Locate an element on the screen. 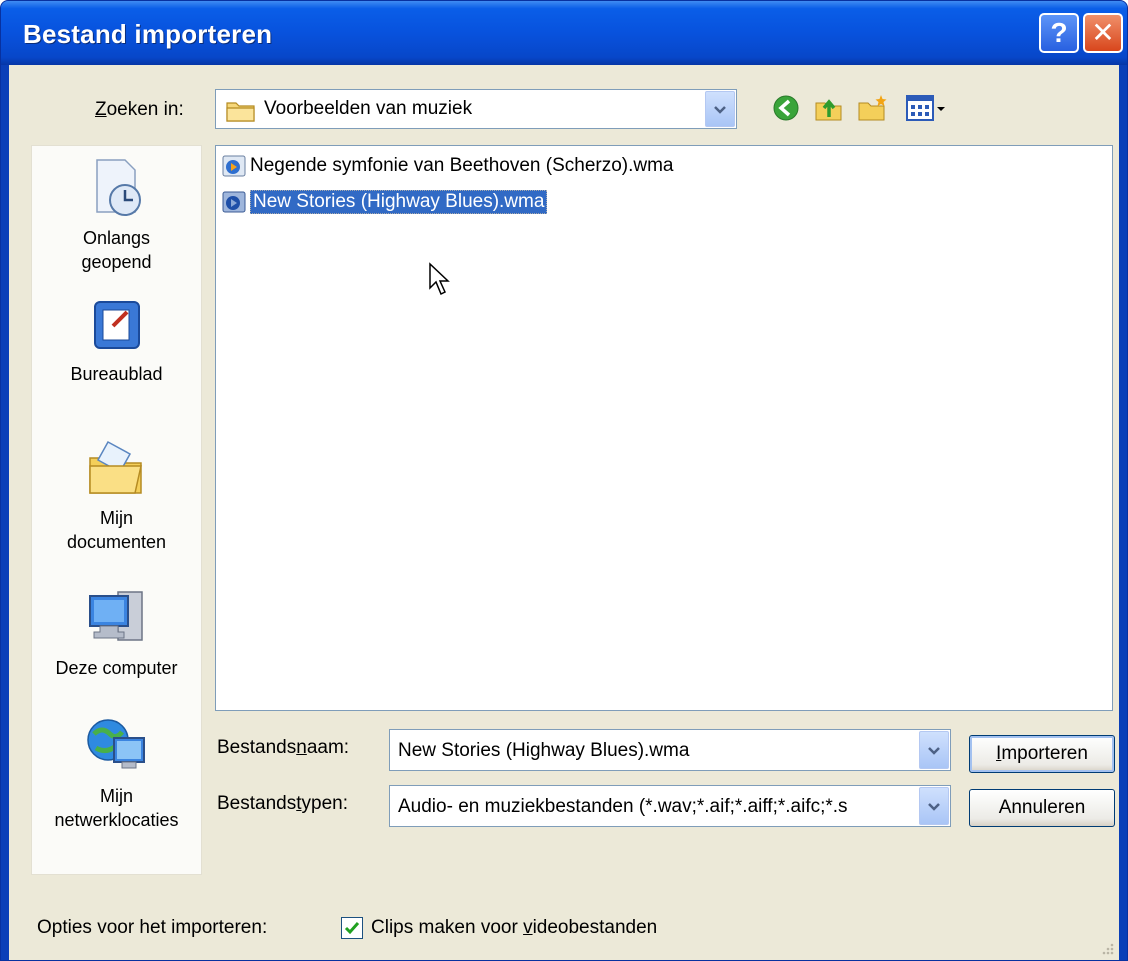  checkmark-icon is located at coordinates (352, 928).